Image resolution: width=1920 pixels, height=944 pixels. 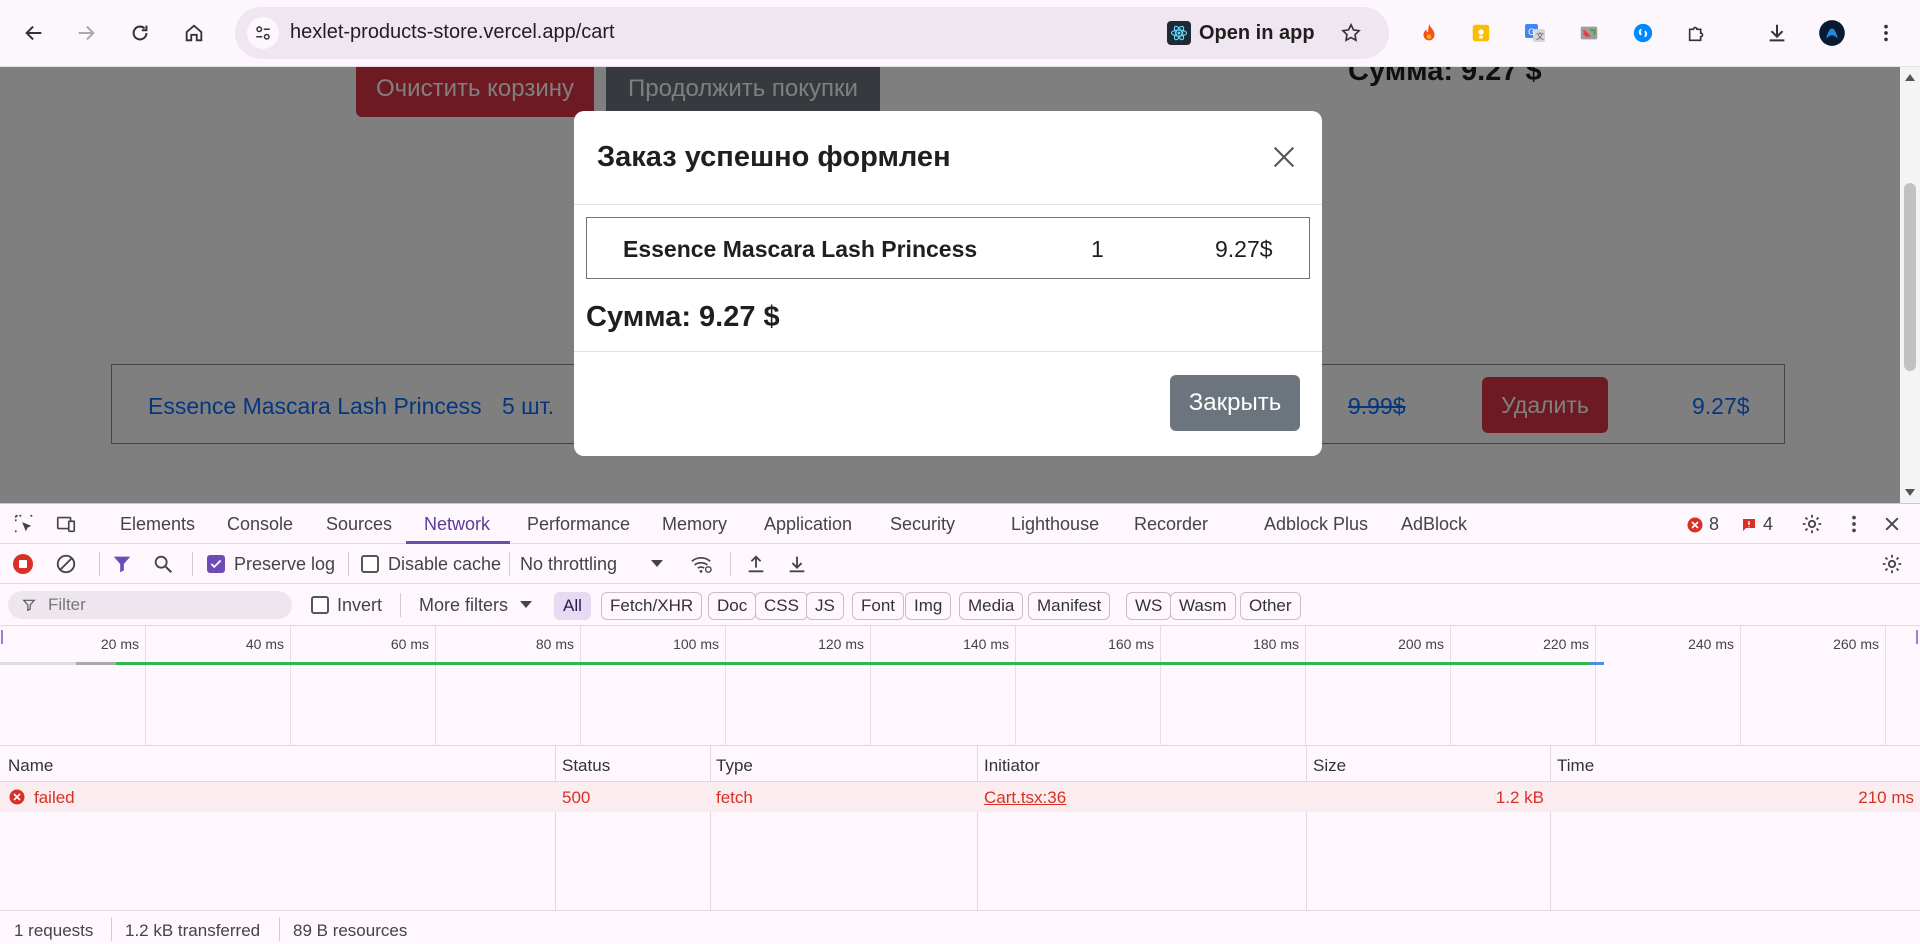 I want to click on arrow-right-icon, so click(x=86, y=33).